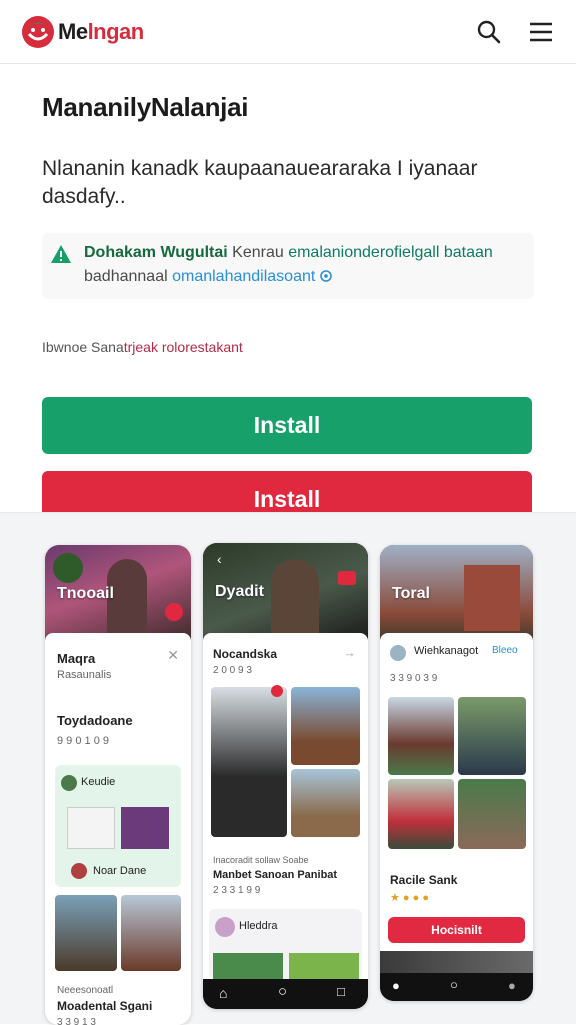 The height and width of the screenshot is (1025, 576). I want to click on hero-label: Tnooail, so click(85, 593).